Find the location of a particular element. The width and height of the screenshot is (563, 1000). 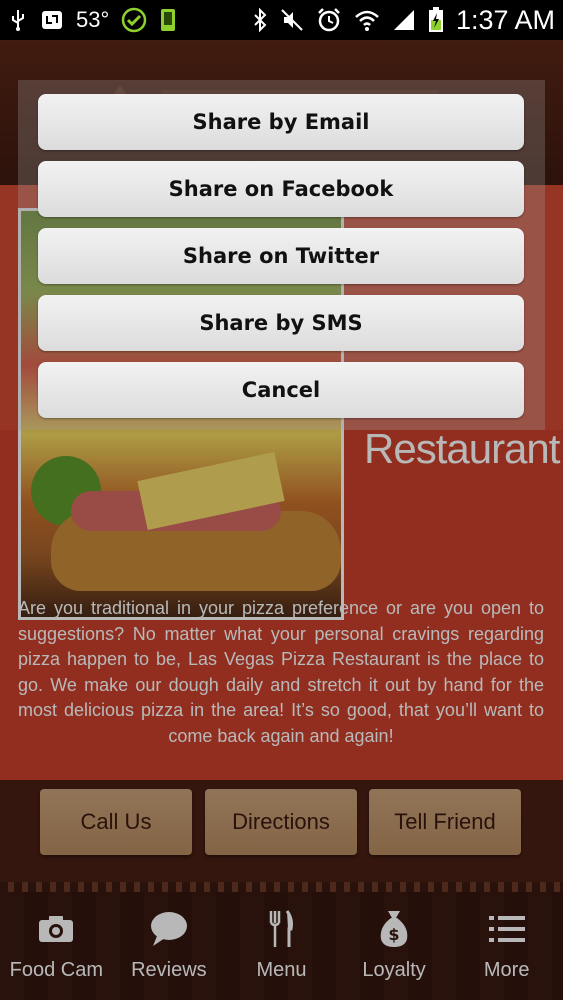

status-right: 1:37 AM is located at coordinates (403, 20).